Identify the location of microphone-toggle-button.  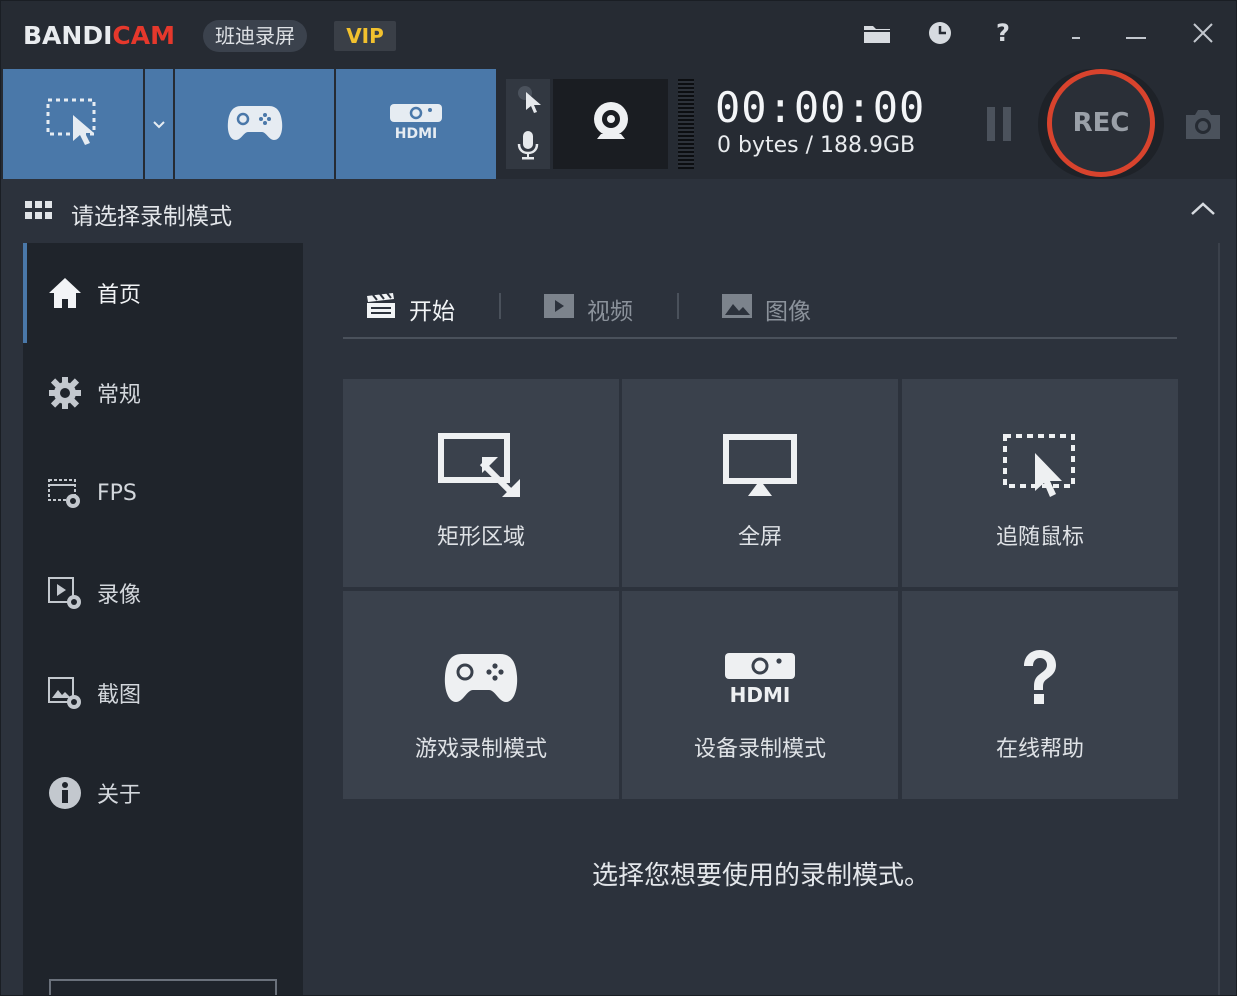
(528, 147).